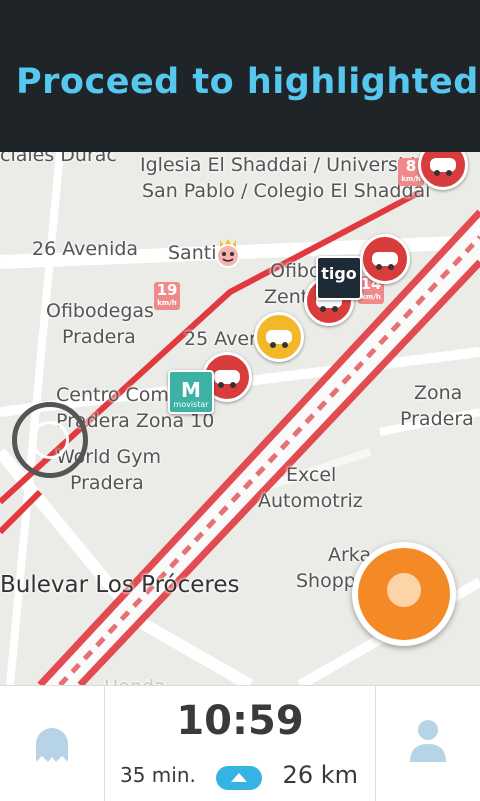 This screenshot has width=480, height=801. Describe the element at coordinates (310, 501) in the screenshot. I see `map-label: Automotriz` at that location.